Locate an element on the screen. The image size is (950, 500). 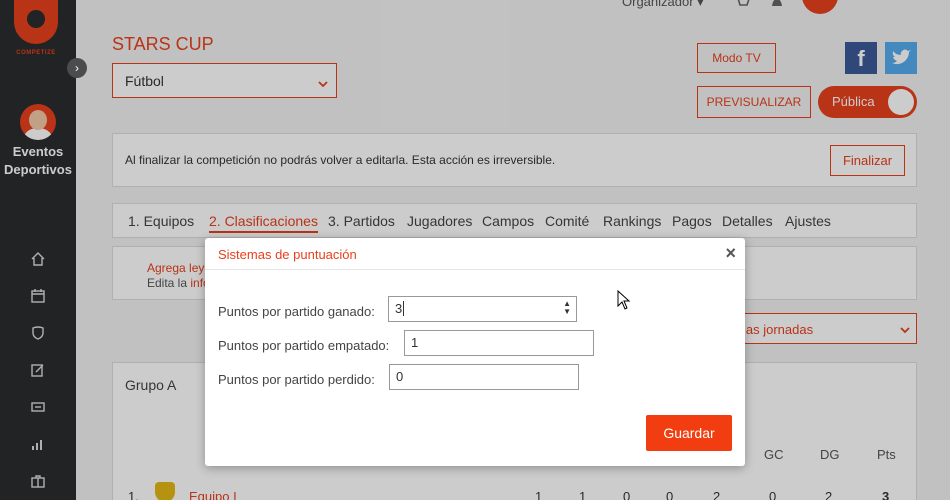
modal-header: Sistemas de puntuación × is located at coordinates (475, 254).